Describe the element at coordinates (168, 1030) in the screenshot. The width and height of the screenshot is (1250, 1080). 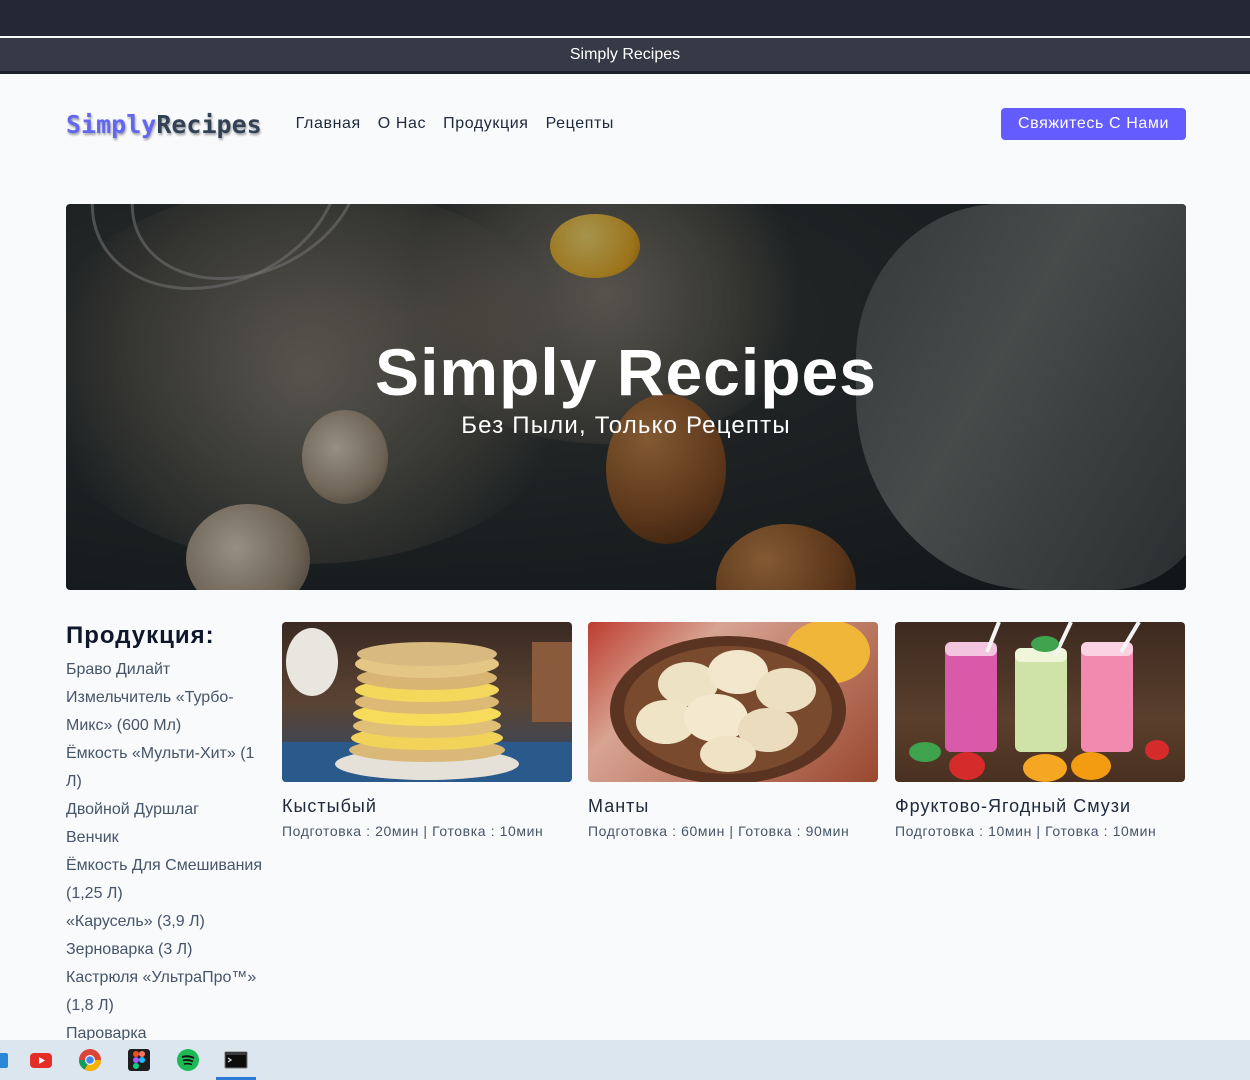
I see `product-link: Пароварка` at that location.